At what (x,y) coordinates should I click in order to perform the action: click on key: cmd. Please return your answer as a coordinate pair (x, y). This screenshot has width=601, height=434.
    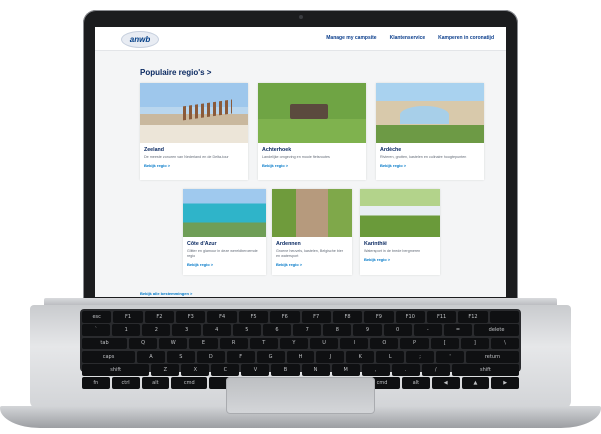
    Looking at the image, I should click on (189, 383).